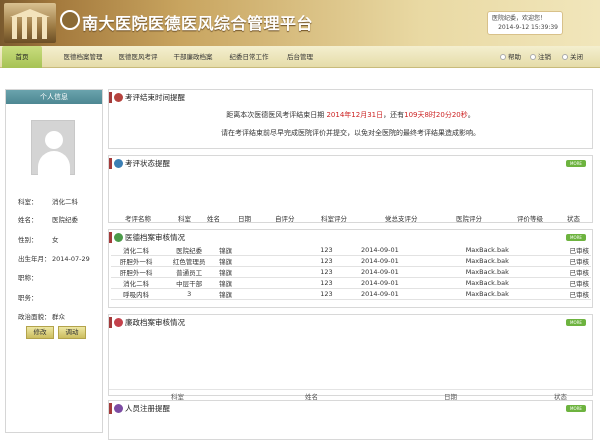 The image size is (600, 443). I want to click on table-row: 呼吸内科 3 锦旗 123 2014-09-01 MaxBack.bak 已审核, so click(351, 294).